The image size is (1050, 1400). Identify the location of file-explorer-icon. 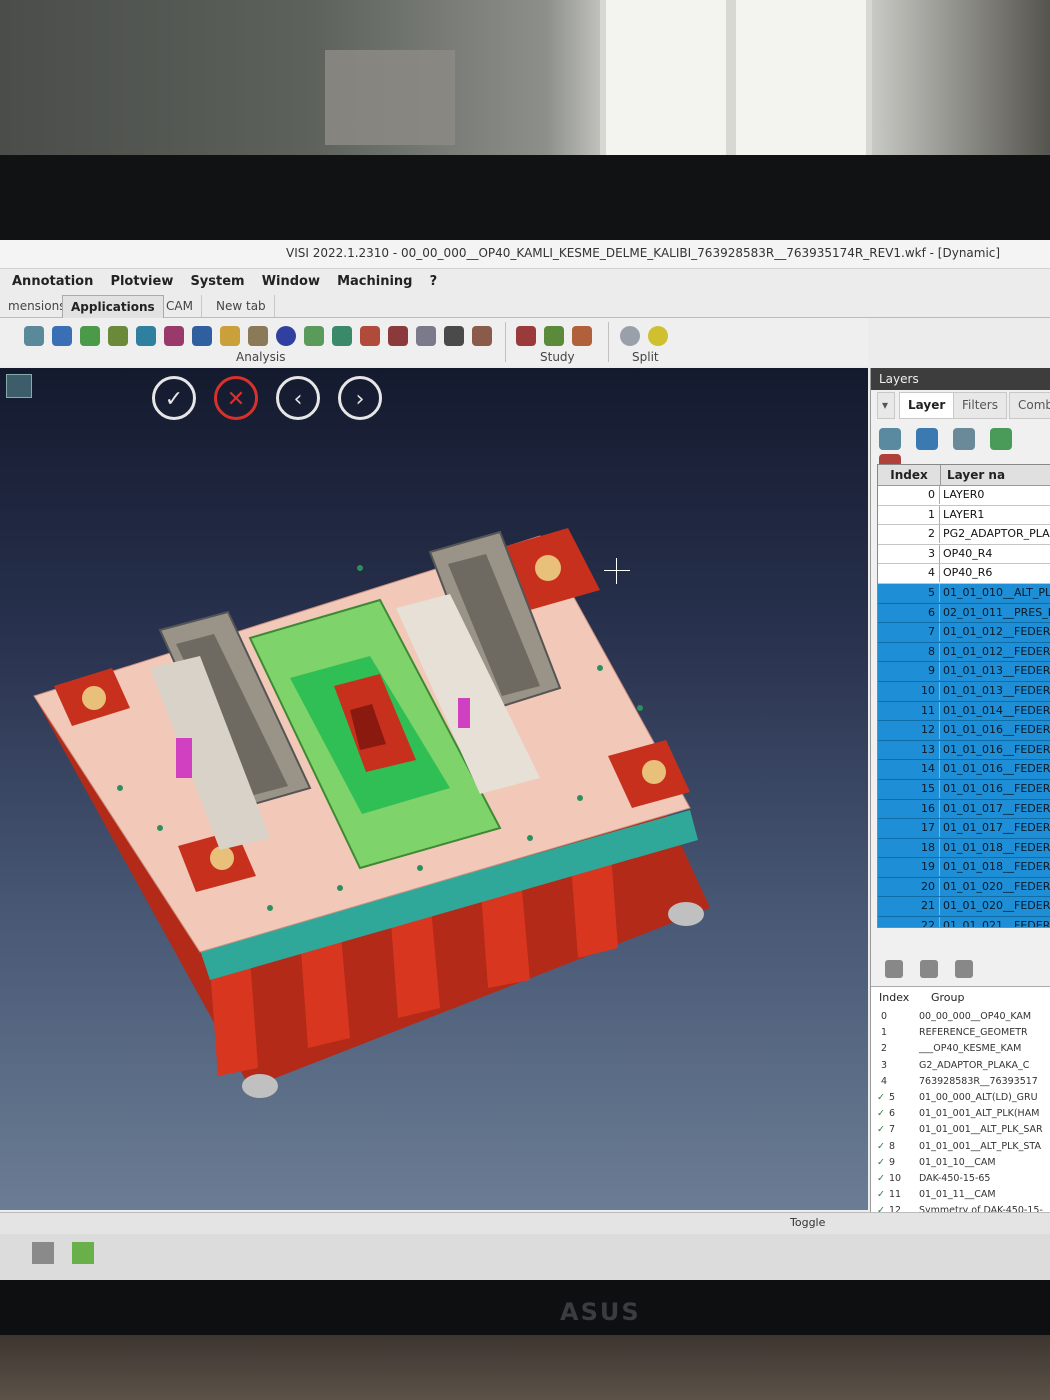
(43, 1253).